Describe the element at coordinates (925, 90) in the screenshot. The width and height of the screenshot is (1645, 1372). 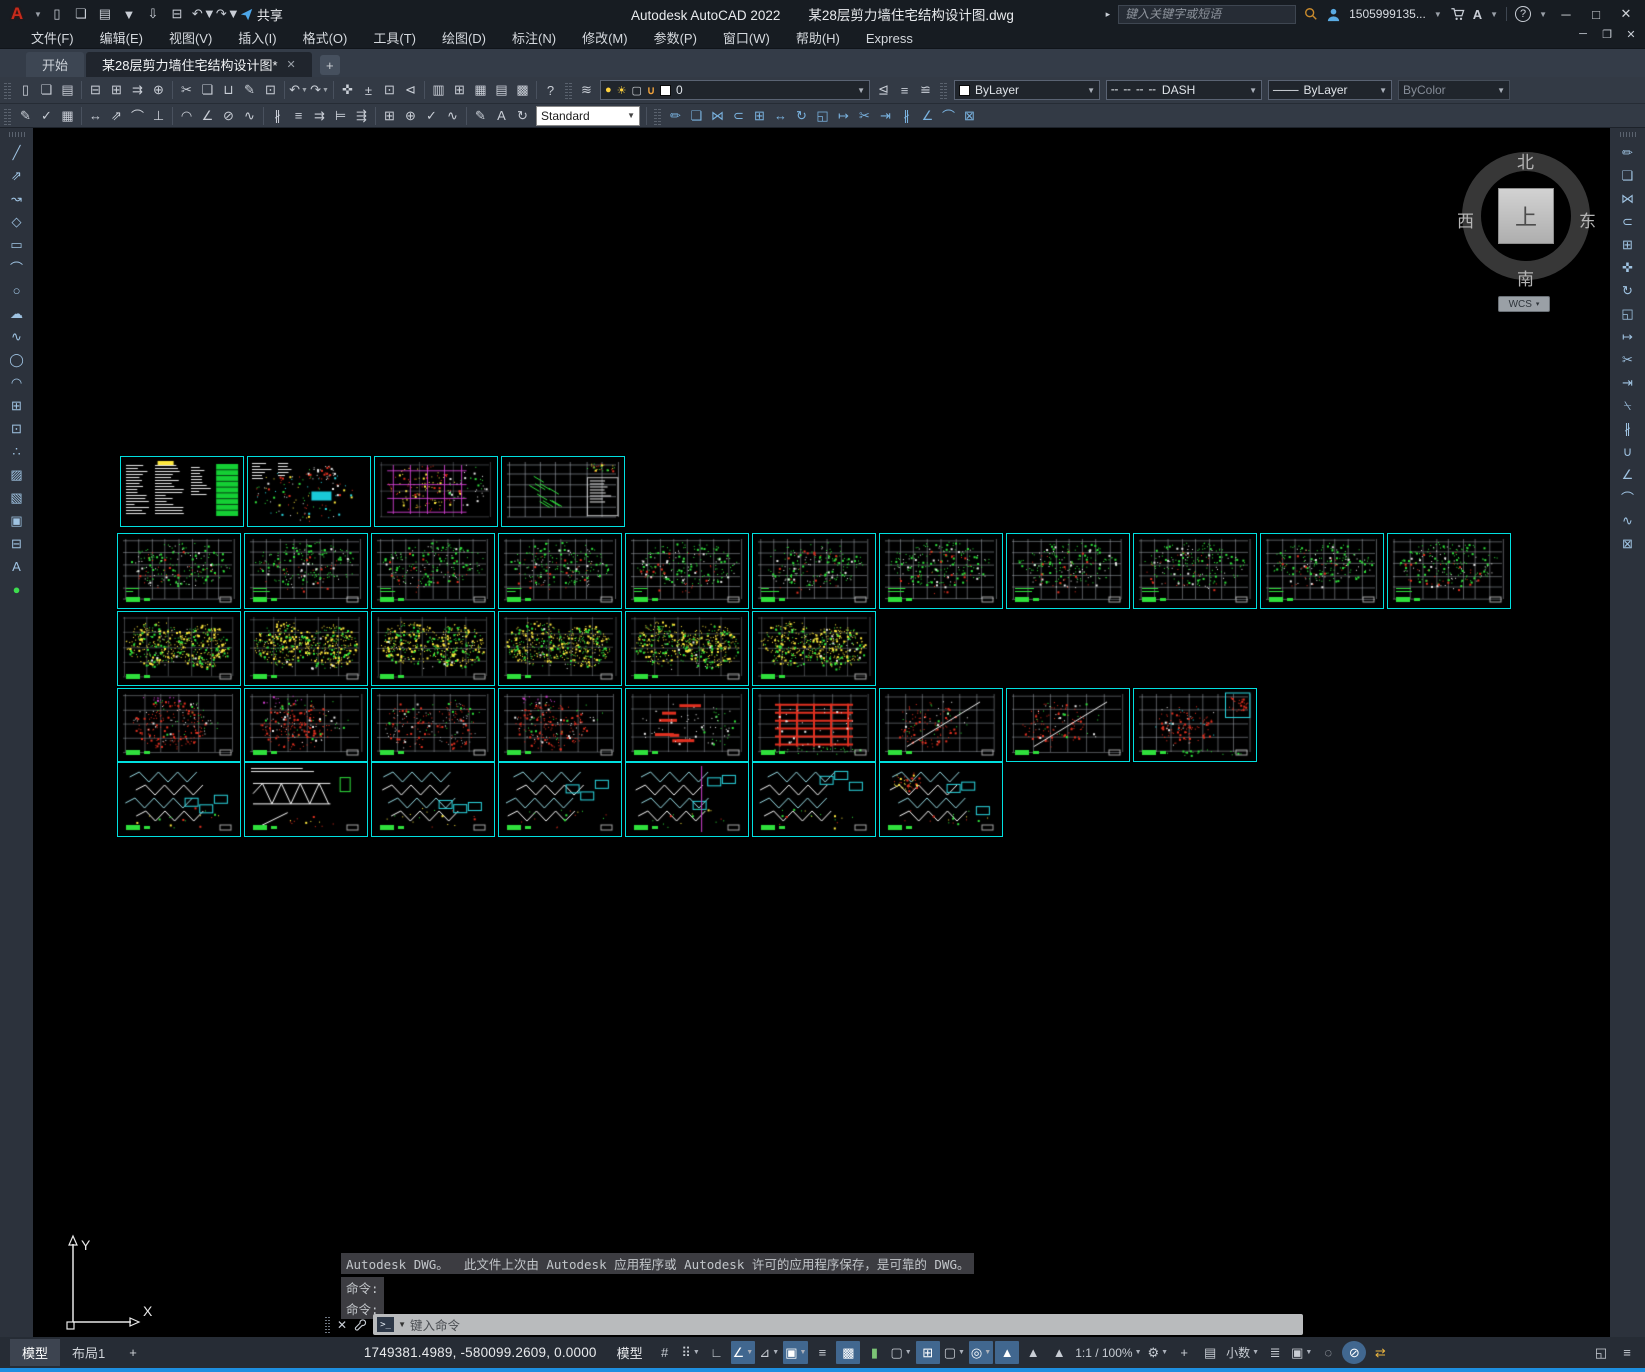
I see `layer-match-icon: ≌` at that location.